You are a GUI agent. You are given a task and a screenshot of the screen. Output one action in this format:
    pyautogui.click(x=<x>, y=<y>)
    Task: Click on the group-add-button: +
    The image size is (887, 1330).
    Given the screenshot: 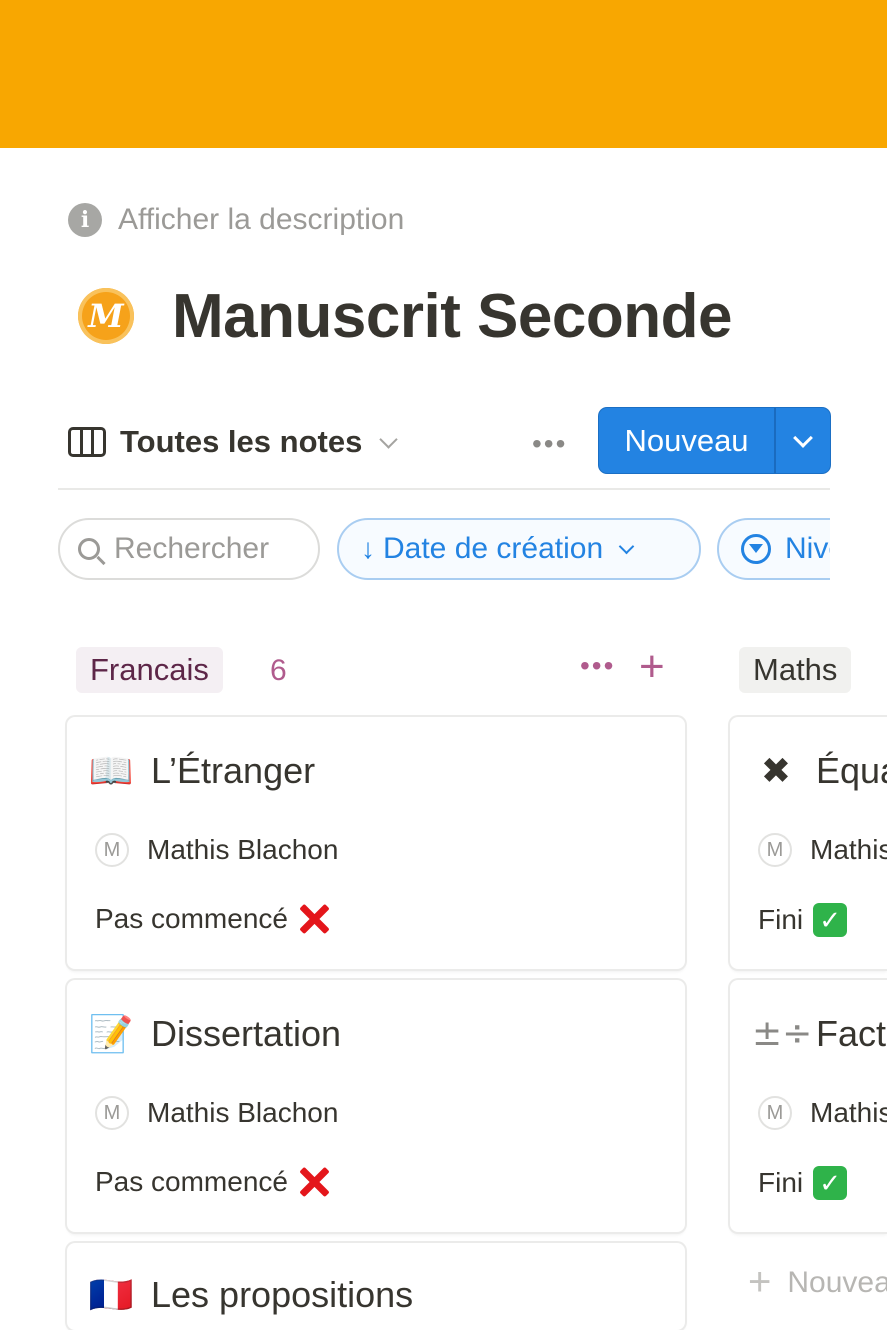 What is the action you would take?
    pyautogui.click(x=652, y=667)
    